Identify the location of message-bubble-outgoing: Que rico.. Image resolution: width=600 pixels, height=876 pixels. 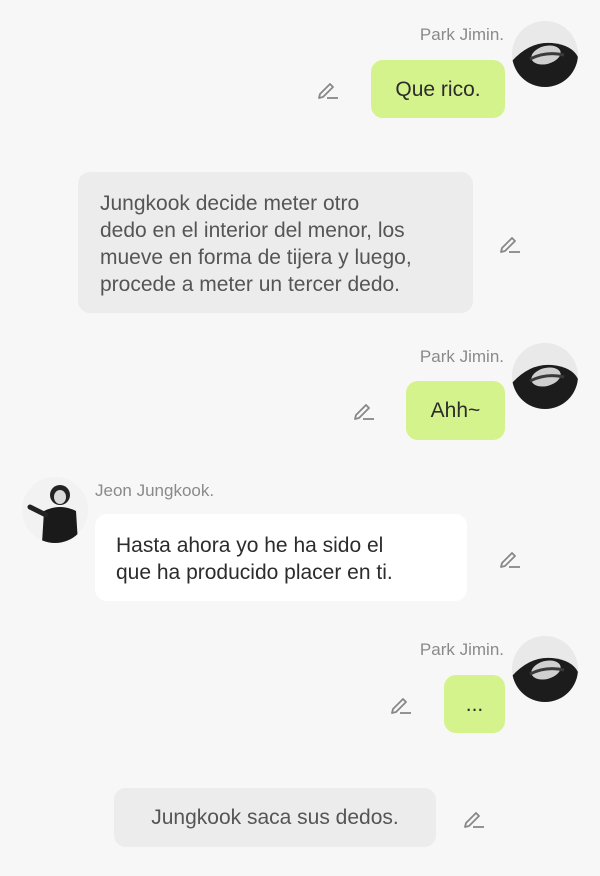
(438, 89).